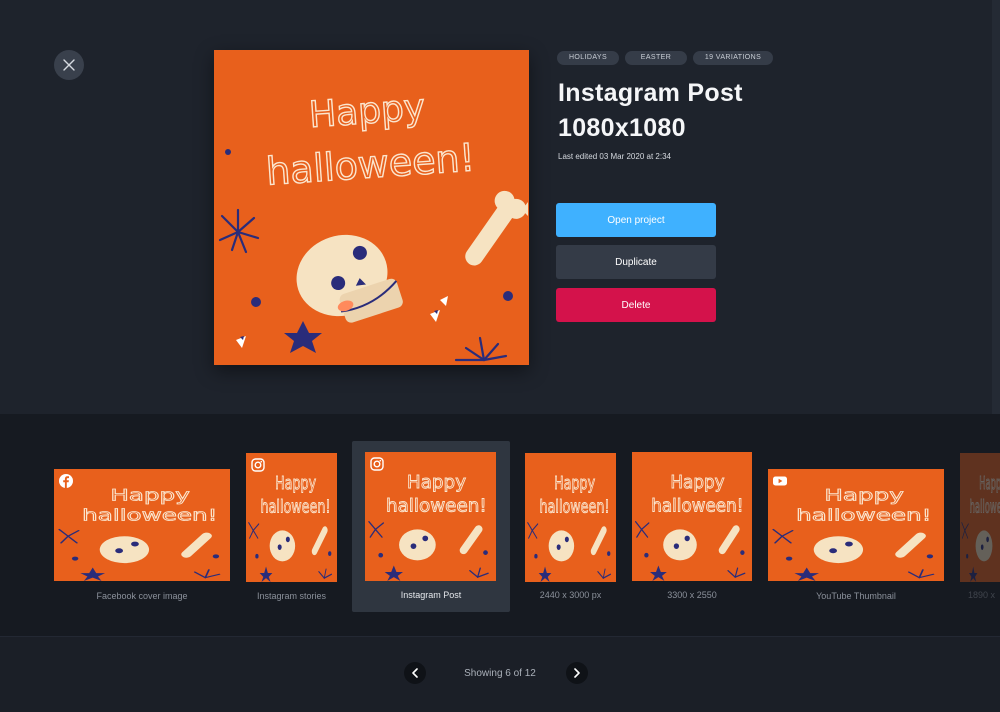  Describe the element at coordinates (780, 481) in the screenshot. I see `youtube-icon` at that location.